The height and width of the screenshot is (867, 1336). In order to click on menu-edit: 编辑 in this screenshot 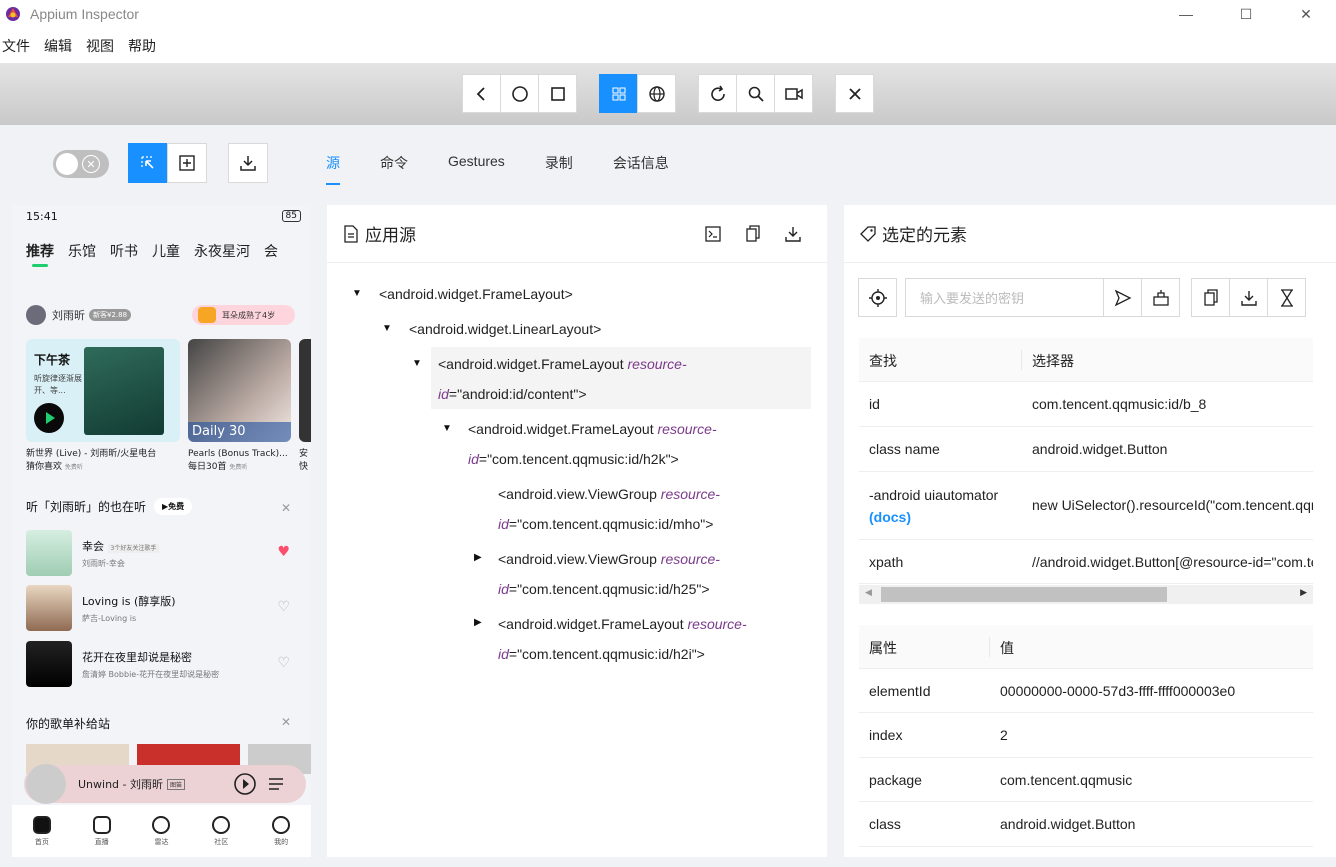, I will do `click(58, 46)`.